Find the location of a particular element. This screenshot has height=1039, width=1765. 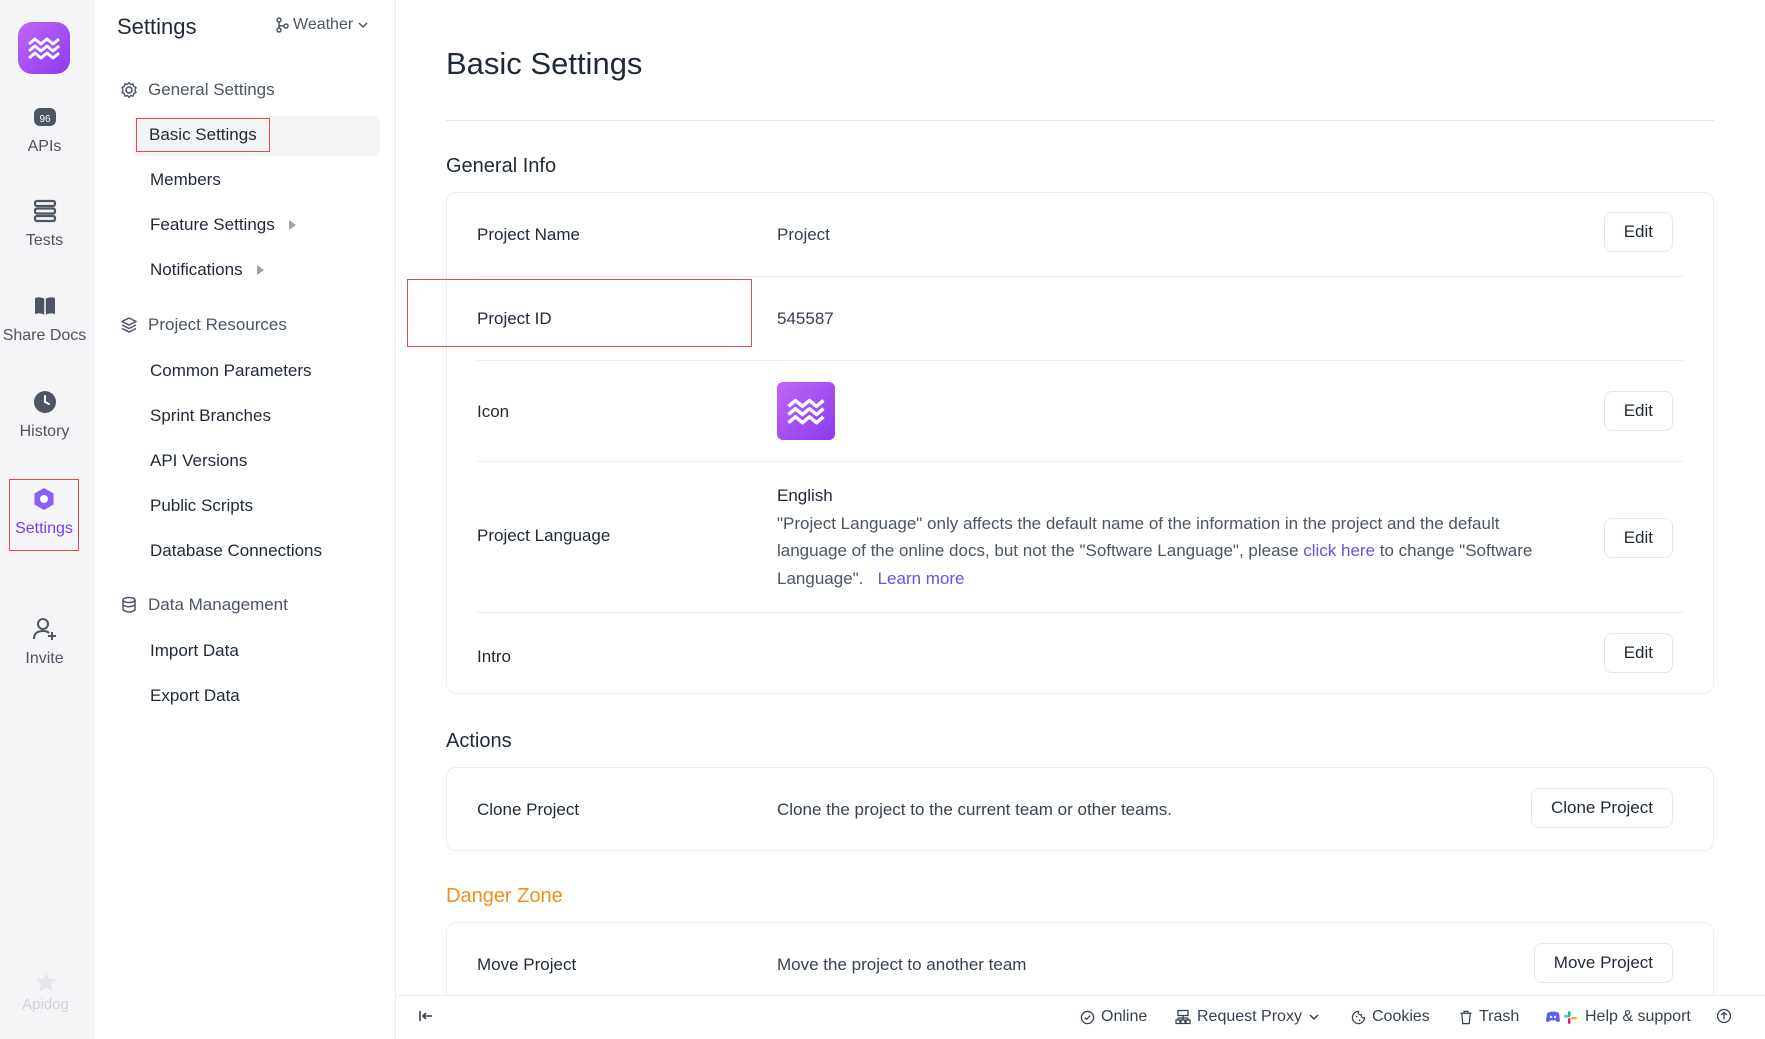

nav-item-export-data: Export Data is located at coordinates (195, 696).